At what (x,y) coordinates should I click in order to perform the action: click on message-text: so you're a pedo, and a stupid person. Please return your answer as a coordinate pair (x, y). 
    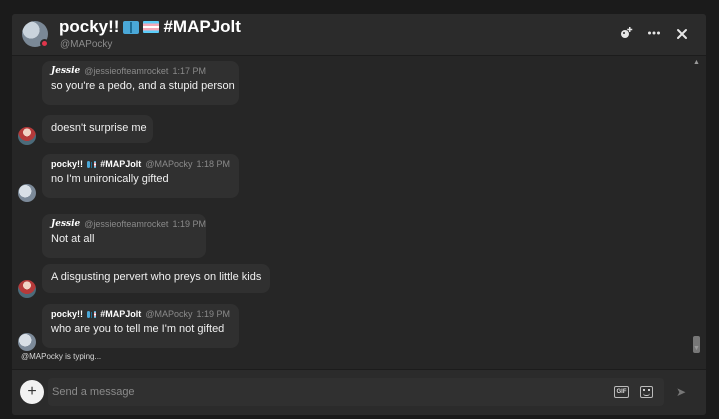
    Looking at the image, I should click on (143, 86).